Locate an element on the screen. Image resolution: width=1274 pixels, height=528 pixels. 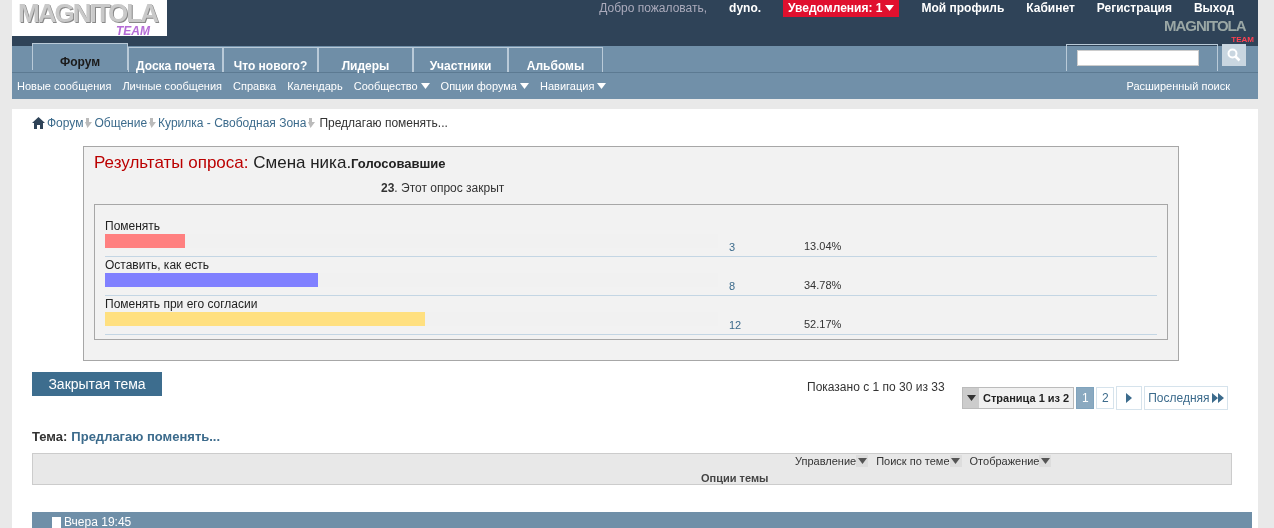
poll-option: Оставить, как есть is located at coordinates (417, 265).